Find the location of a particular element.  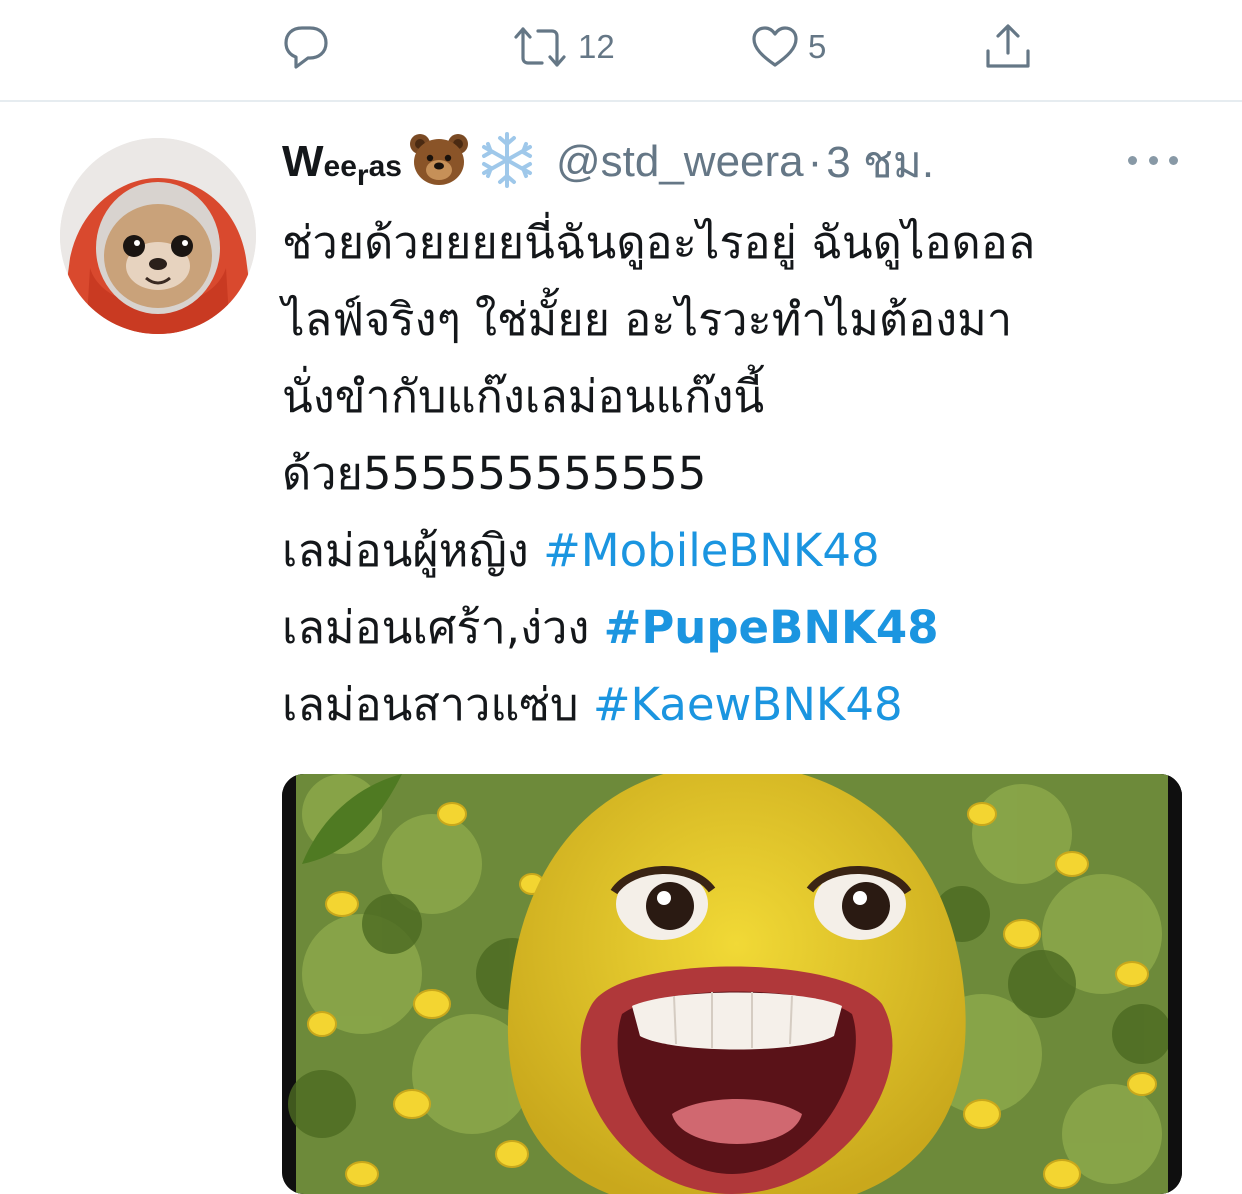

like-count: 5 is located at coordinates (817, 46).